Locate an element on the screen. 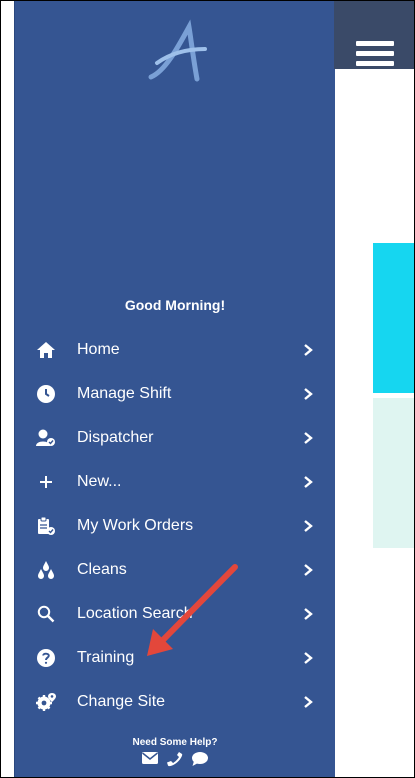 The image size is (415, 778). menu-item-training: Training is located at coordinates (175, 658).